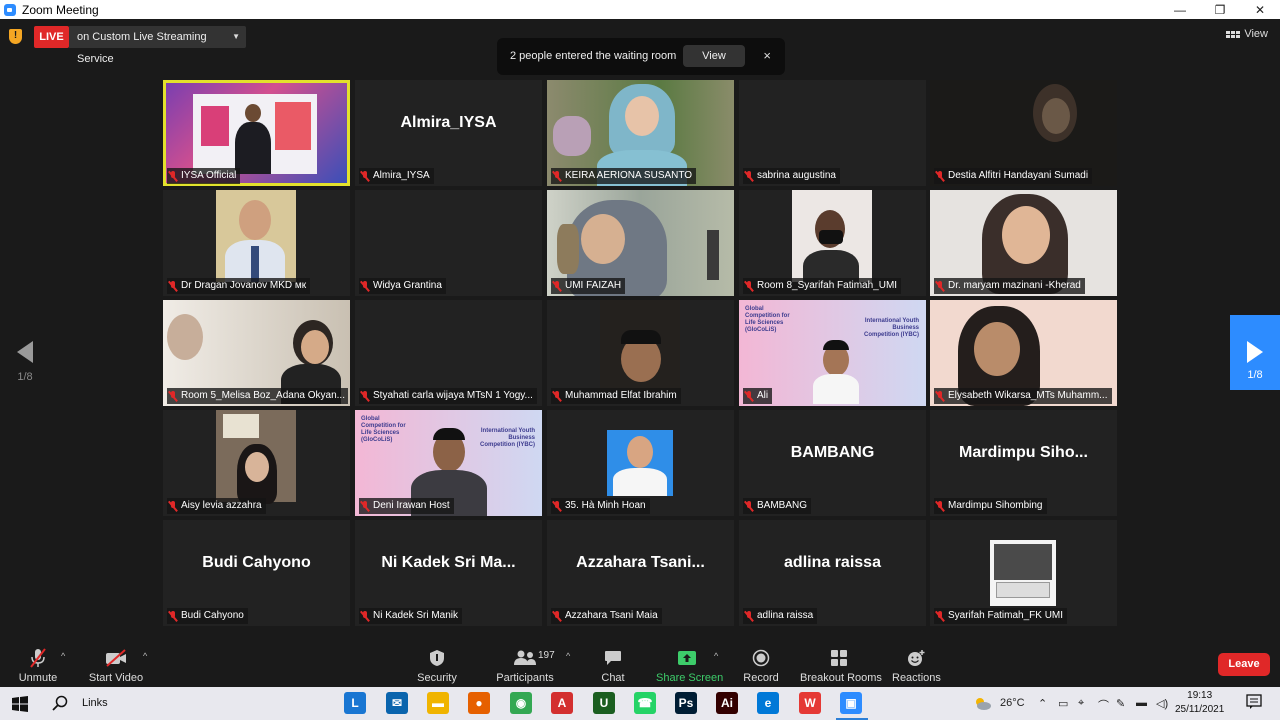 This screenshot has height=720, width=1280. Describe the element at coordinates (157, 45) in the screenshot. I see `live-stream-dropdown: on Custom Live Streaming Service ▼` at that location.